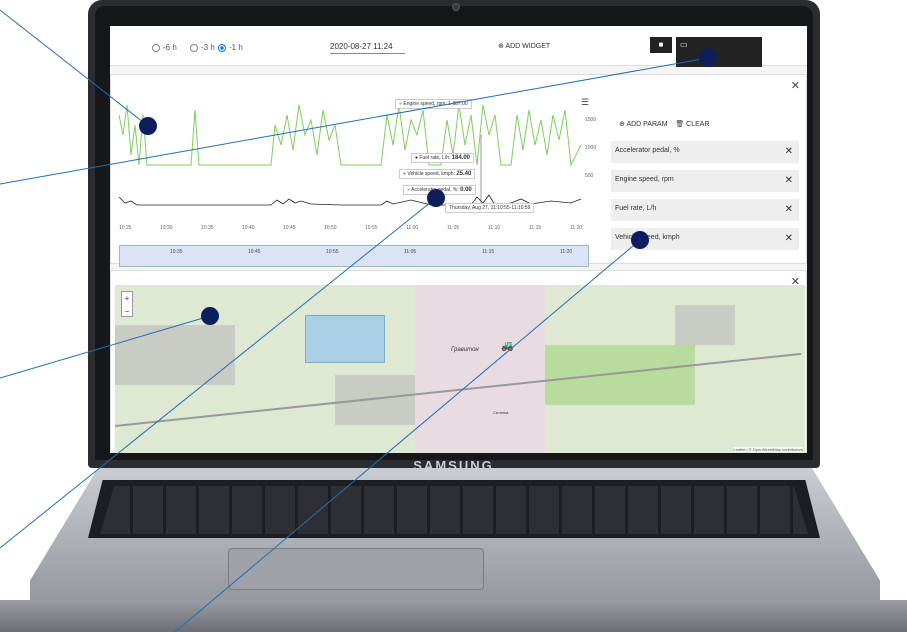 This screenshot has height=632, width=907. I want to click on params-toolbar: ⊕ ADD PARAM 🗑 CLEAR, so click(664, 124).